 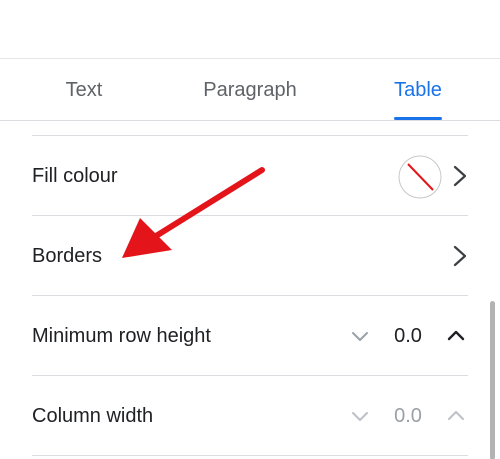 I want to click on divider, so click(x=250, y=455).